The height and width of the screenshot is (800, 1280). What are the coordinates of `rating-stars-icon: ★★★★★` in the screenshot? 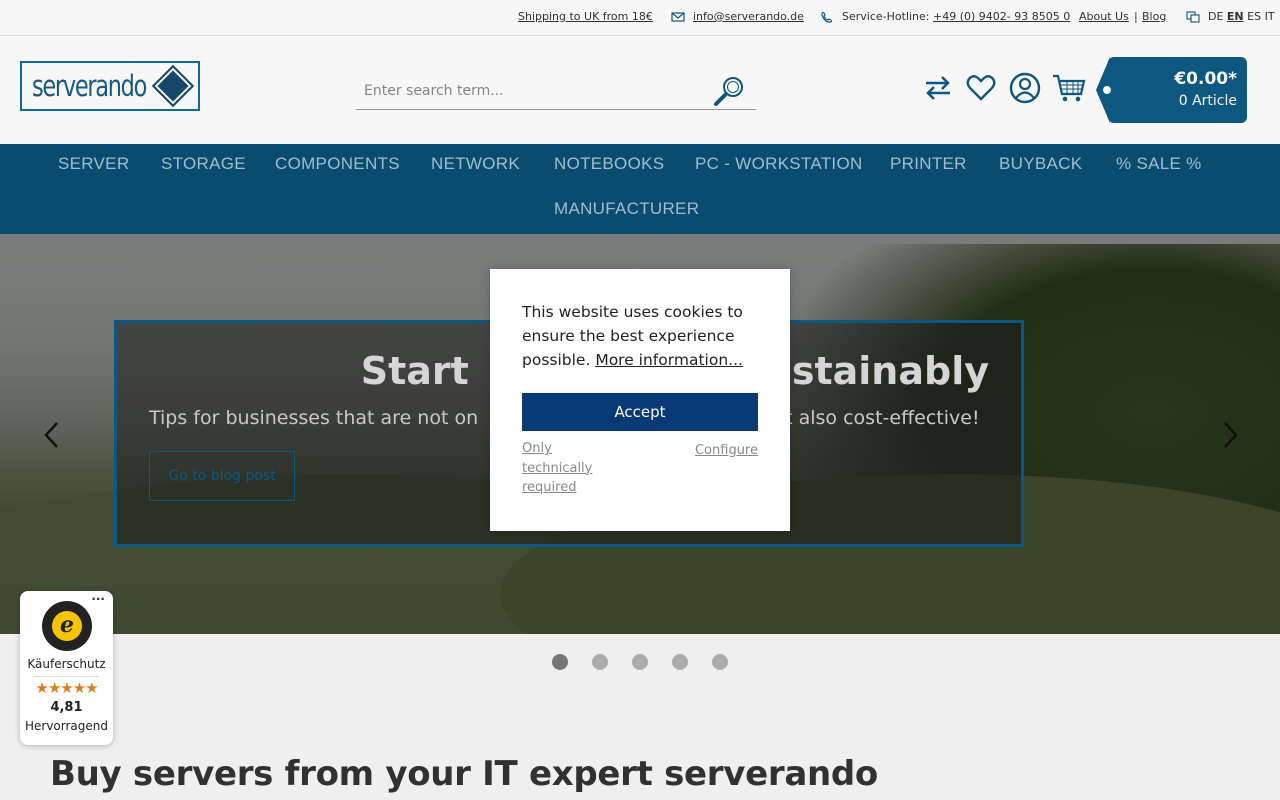 It's located at (66, 688).